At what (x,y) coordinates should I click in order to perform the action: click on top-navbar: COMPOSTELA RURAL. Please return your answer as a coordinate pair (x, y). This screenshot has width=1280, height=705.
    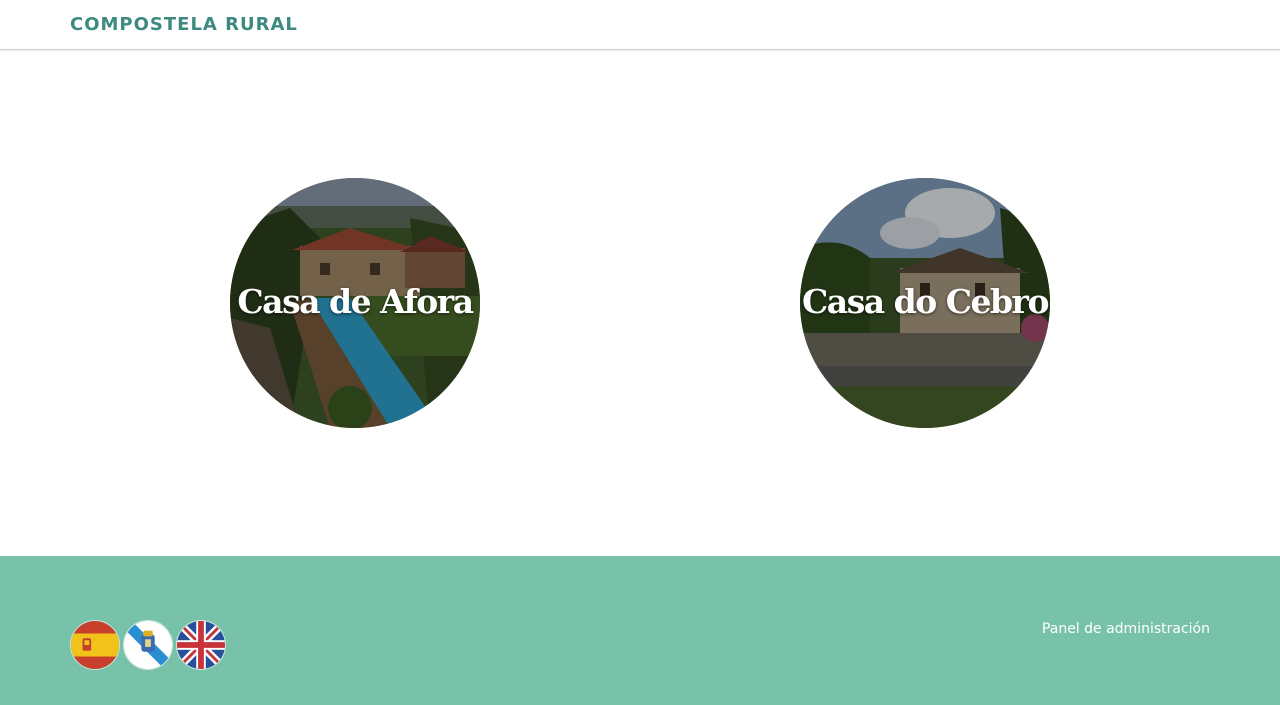
    Looking at the image, I should click on (640, 25).